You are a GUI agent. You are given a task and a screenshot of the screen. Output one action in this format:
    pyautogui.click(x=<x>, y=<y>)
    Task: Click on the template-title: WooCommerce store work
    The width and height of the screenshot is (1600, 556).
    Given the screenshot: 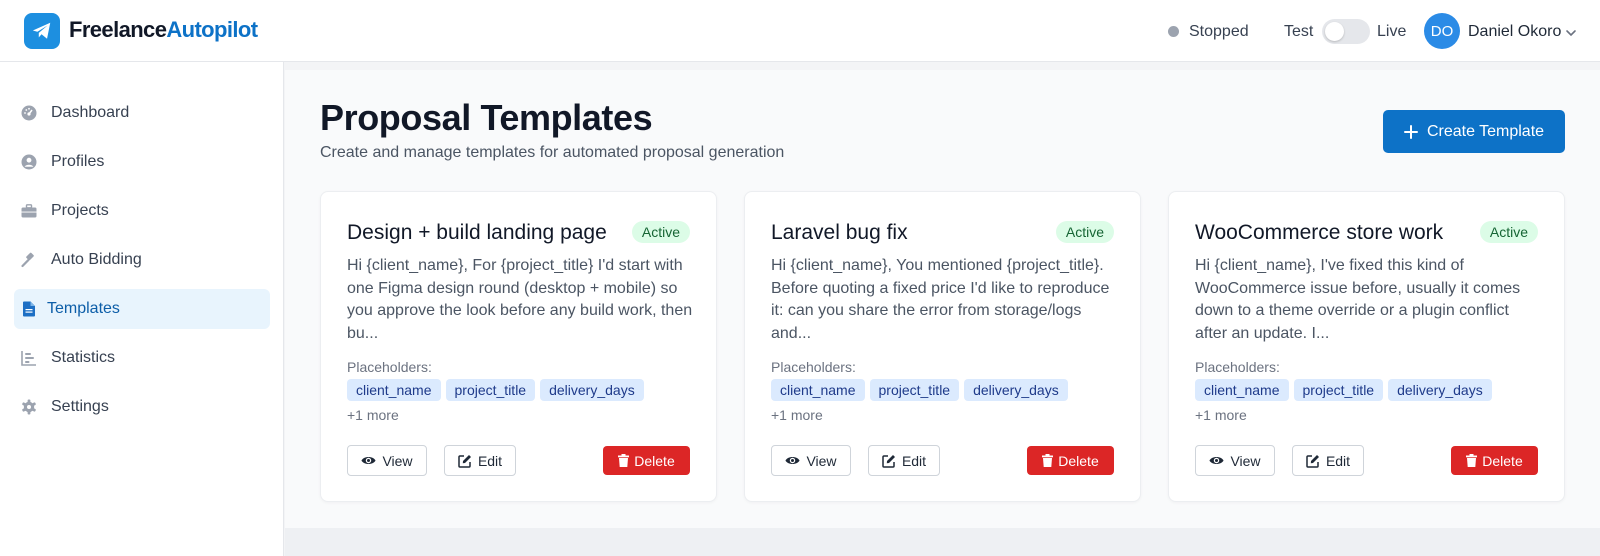 What is the action you would take?
    pyautogui.click(x=1319, y=232)
    